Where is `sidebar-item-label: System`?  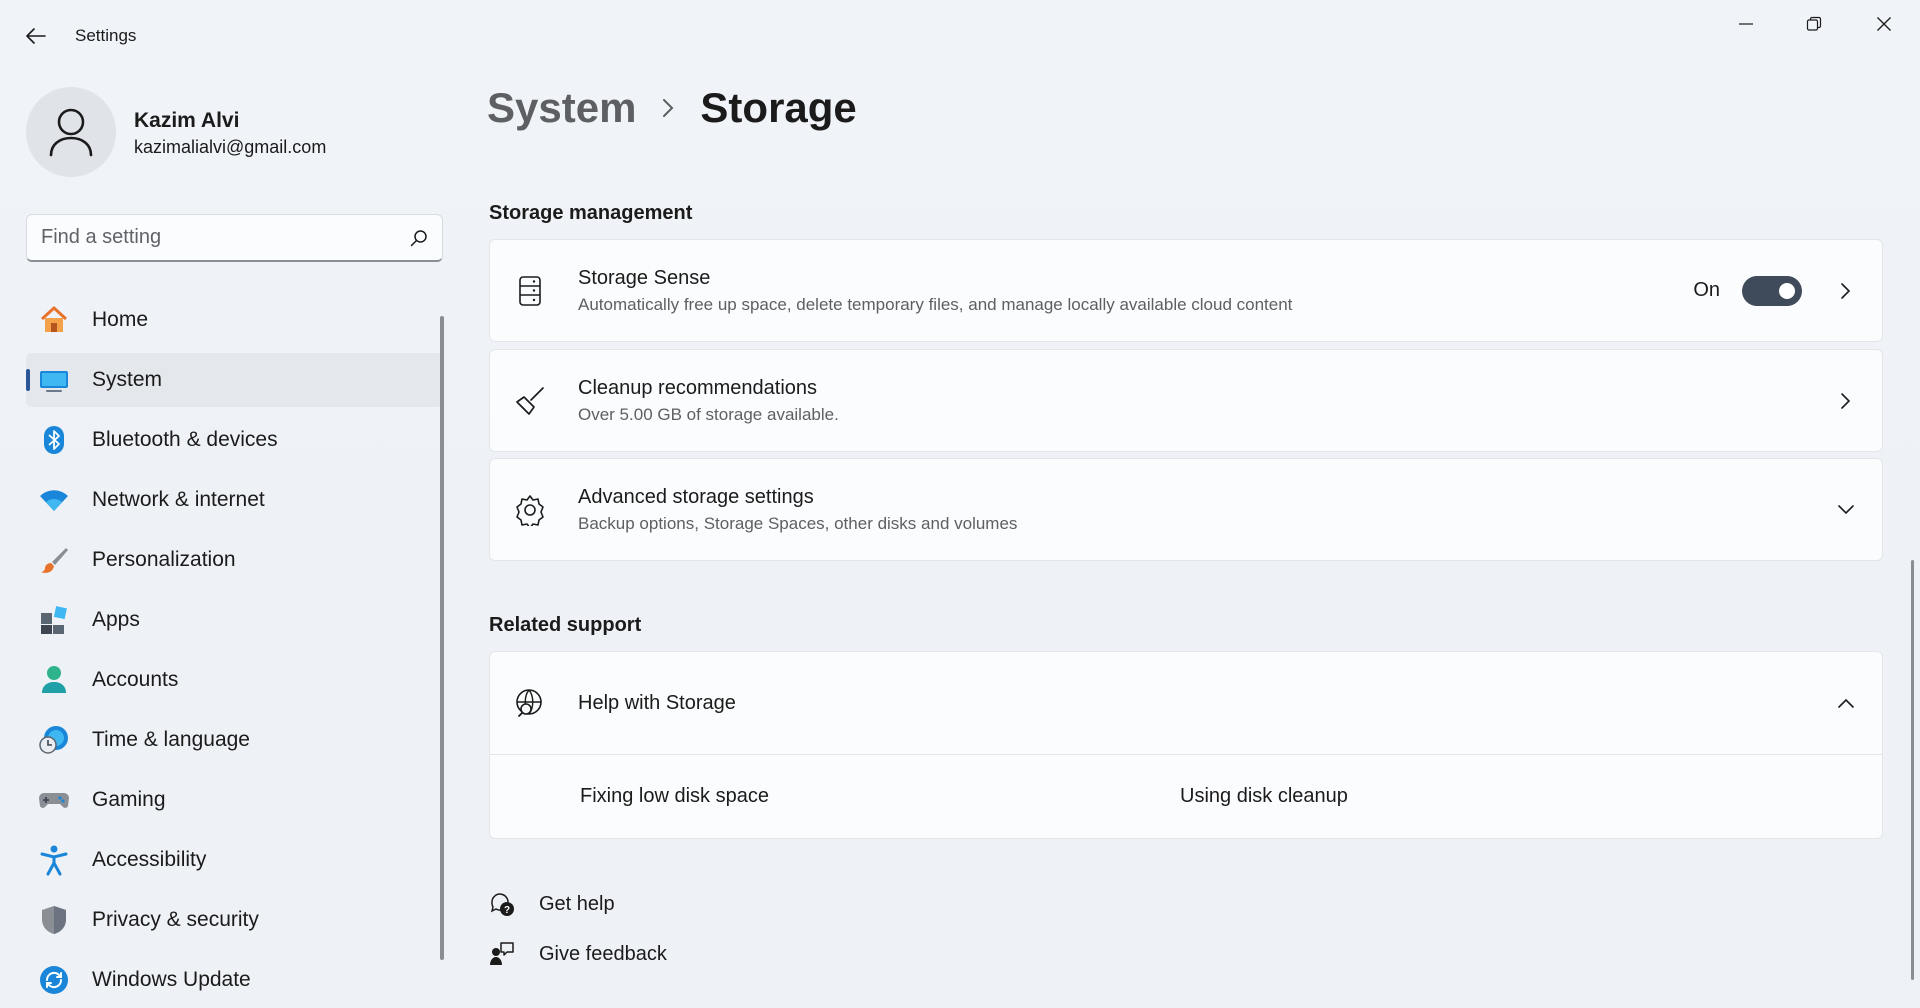 sidebar-item-label: System is located at coordinates (127, 379).